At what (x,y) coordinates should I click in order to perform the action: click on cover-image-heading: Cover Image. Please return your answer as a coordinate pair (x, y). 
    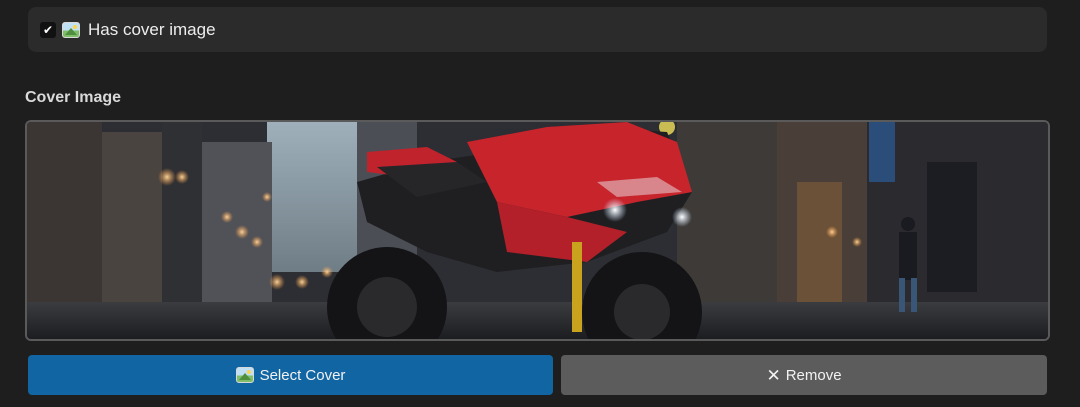
    Looking at the image, I should click on (73, 97).